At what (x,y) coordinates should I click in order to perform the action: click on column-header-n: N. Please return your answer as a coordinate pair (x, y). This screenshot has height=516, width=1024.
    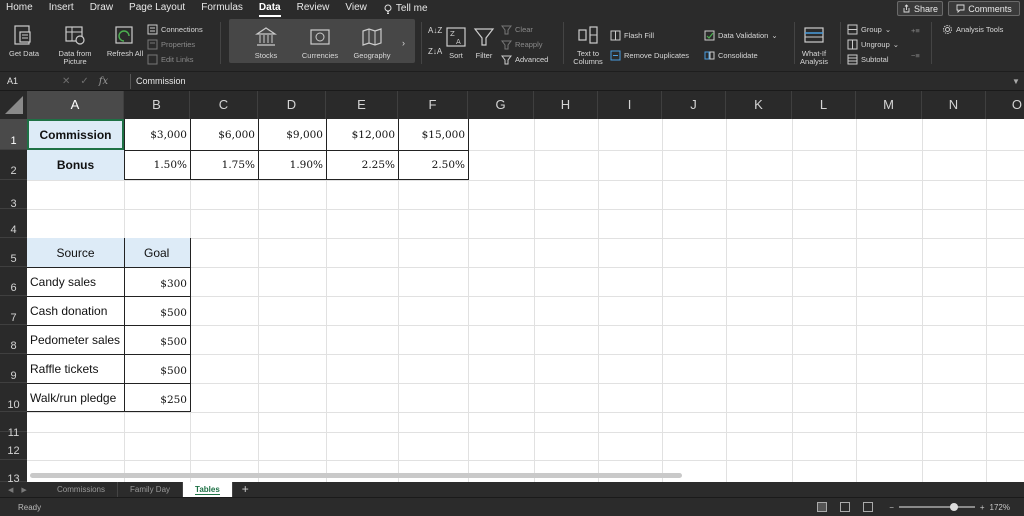
    Looking at the image, I should click on (954, 105).